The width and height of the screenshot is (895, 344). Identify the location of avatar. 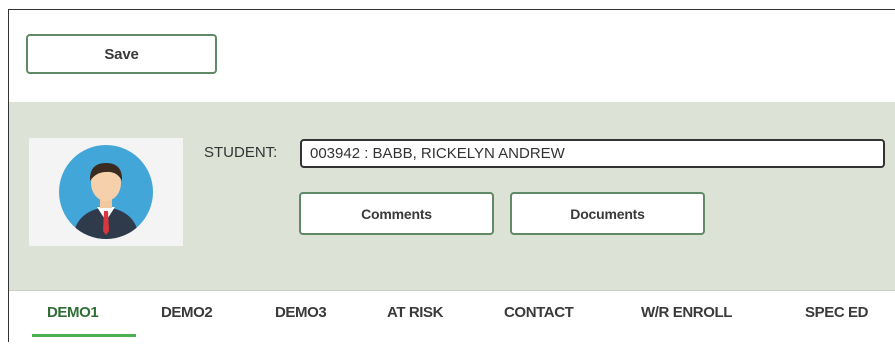
(106, 192).